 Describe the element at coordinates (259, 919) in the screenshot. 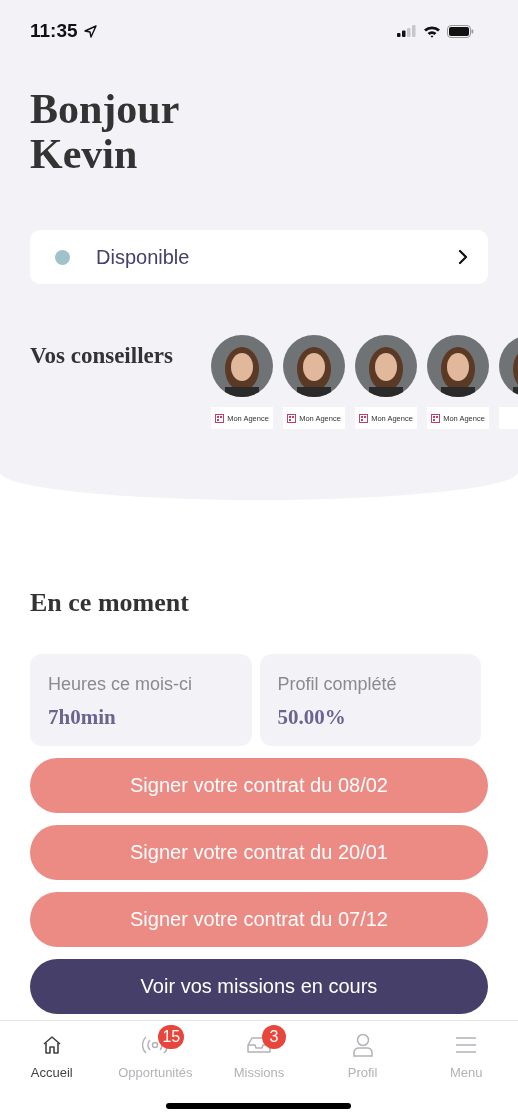

I see `sign-contract-button: Signer votre contrat du 07/12` at that location.